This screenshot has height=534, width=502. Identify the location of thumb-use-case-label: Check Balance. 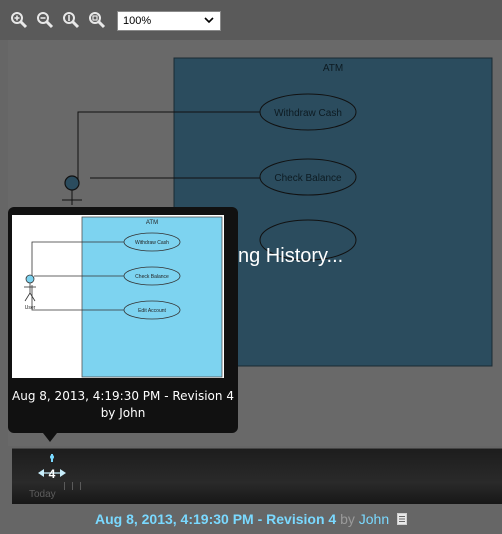
(152, 277).